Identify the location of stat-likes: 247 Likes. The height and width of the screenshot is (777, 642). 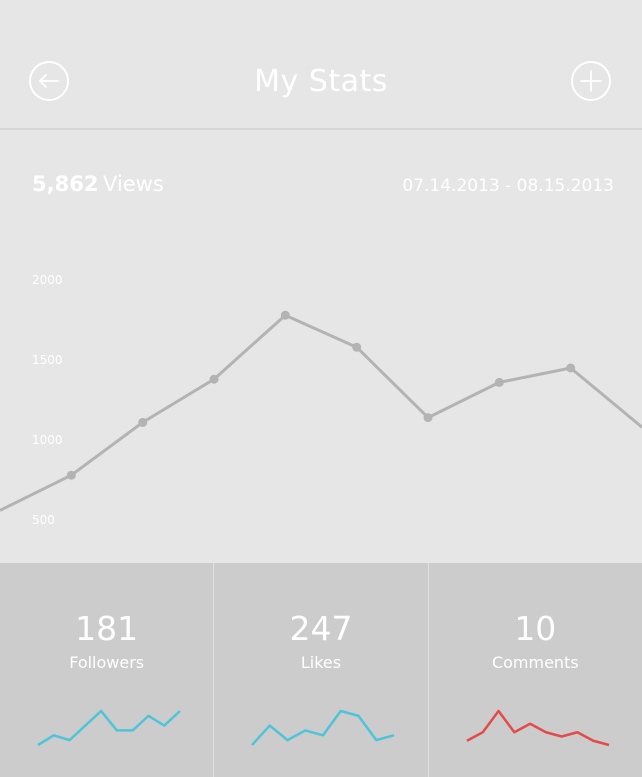
(321, 670).